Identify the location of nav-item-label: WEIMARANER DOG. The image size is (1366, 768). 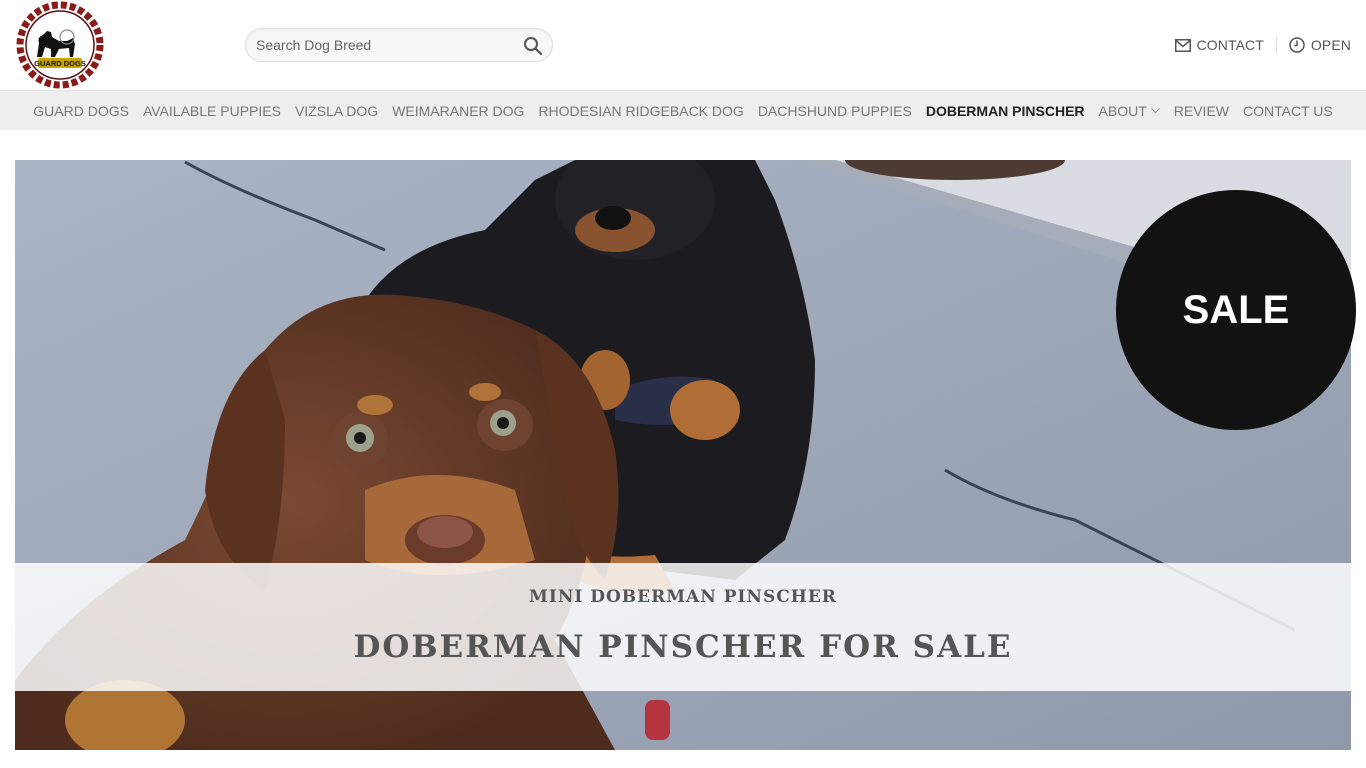
(458, 110).